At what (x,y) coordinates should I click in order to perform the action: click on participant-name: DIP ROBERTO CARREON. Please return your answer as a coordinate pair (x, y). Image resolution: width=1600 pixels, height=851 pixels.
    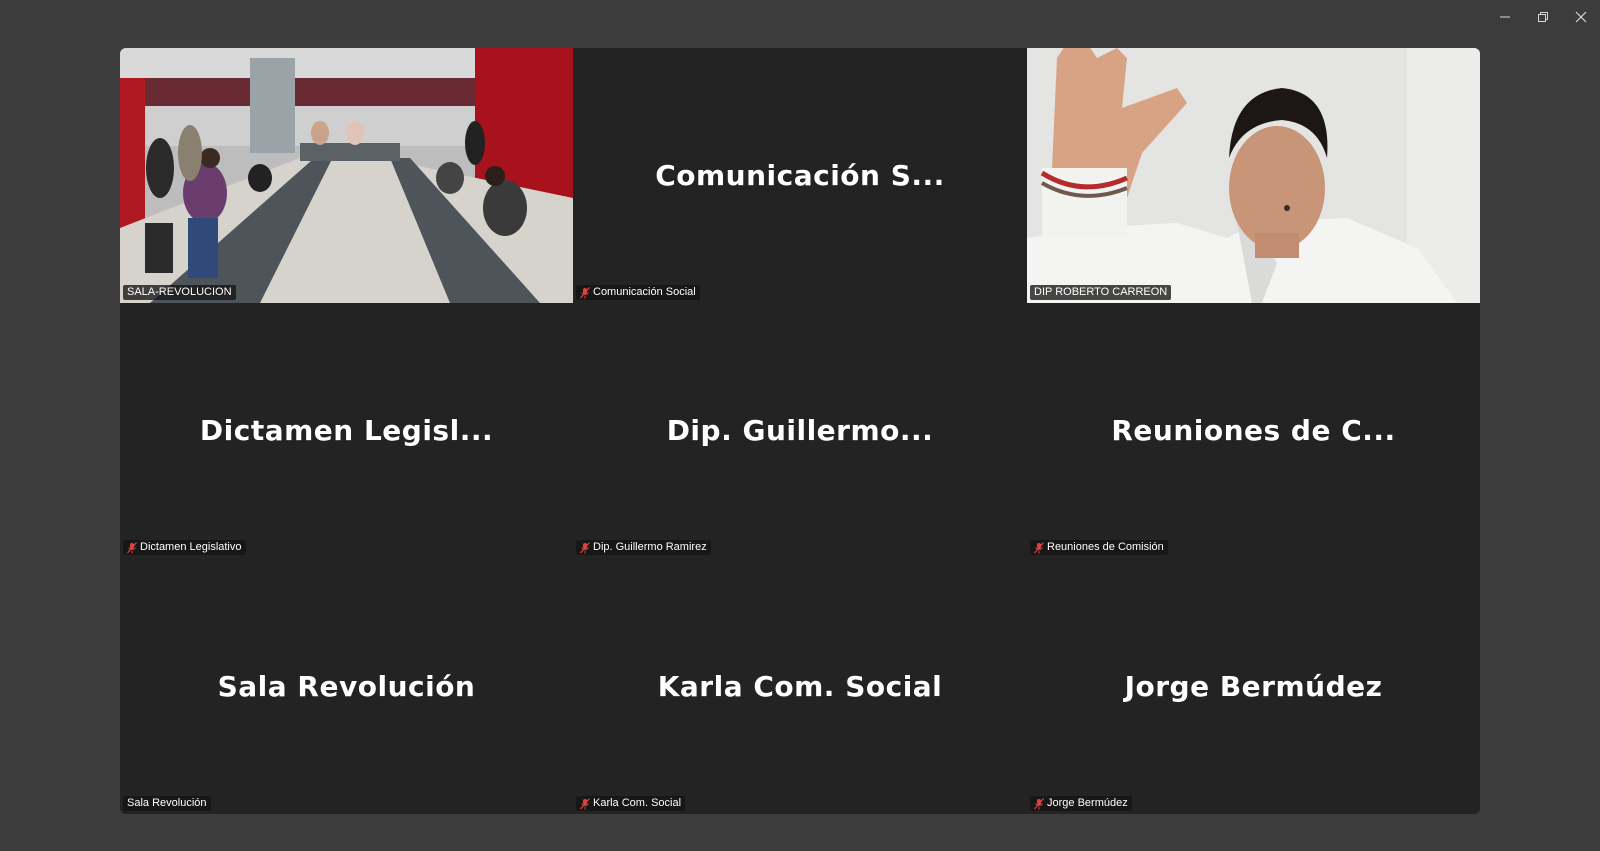
    Looking at the image, I should click on (1101, 292).